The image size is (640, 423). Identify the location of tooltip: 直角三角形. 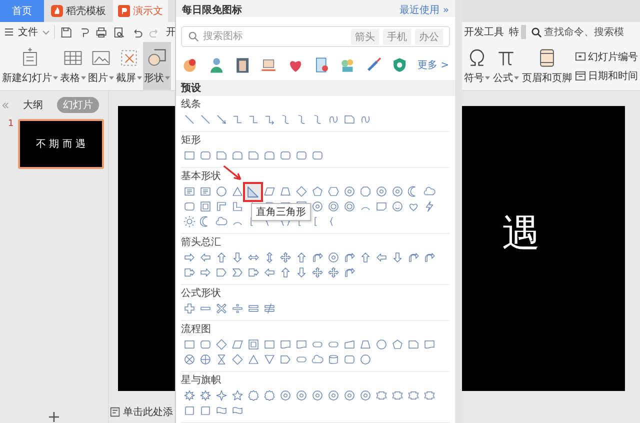
(281, 212).